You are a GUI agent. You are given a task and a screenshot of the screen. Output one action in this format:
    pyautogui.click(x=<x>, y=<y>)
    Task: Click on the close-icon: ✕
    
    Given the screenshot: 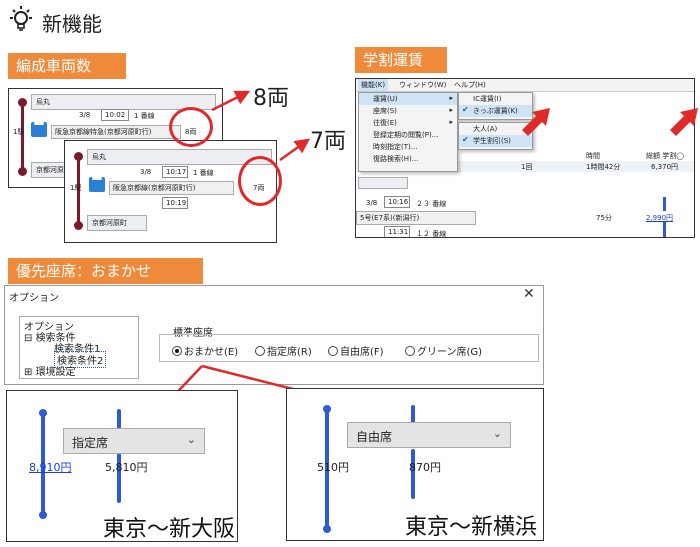 What is the action you would take?
    pyautogui.click(x=529, y=294)
    